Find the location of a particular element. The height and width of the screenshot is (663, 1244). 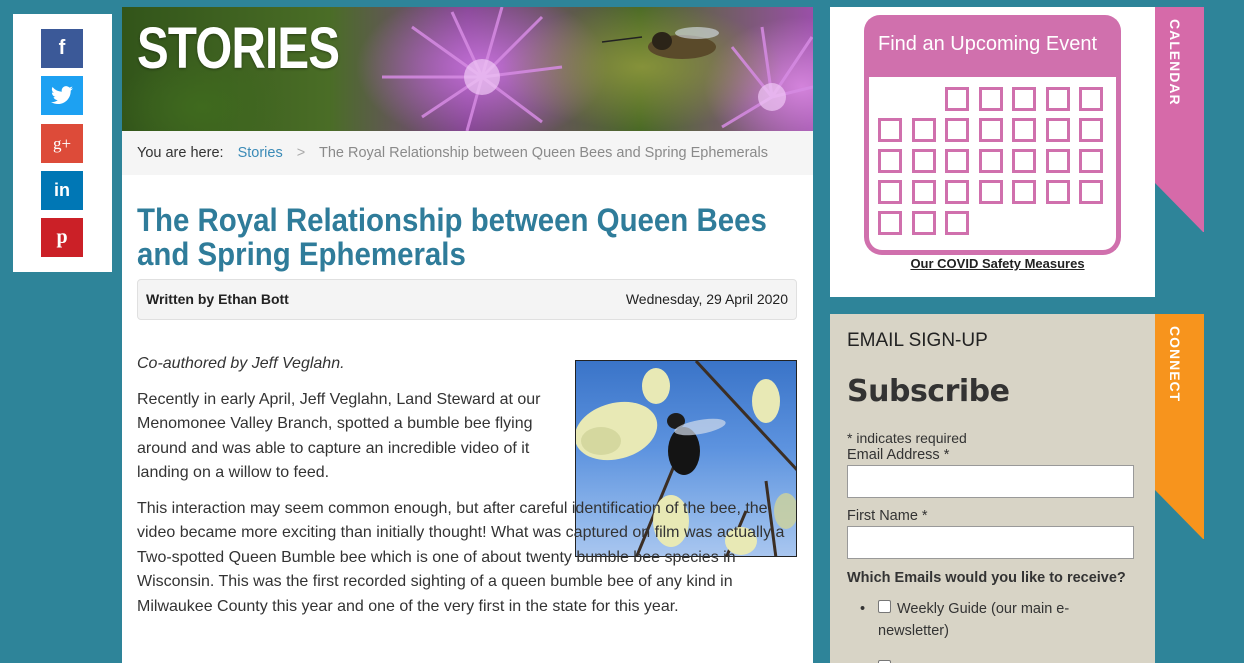

weekly-guide-checkbox is located at coordinates (884, 606).